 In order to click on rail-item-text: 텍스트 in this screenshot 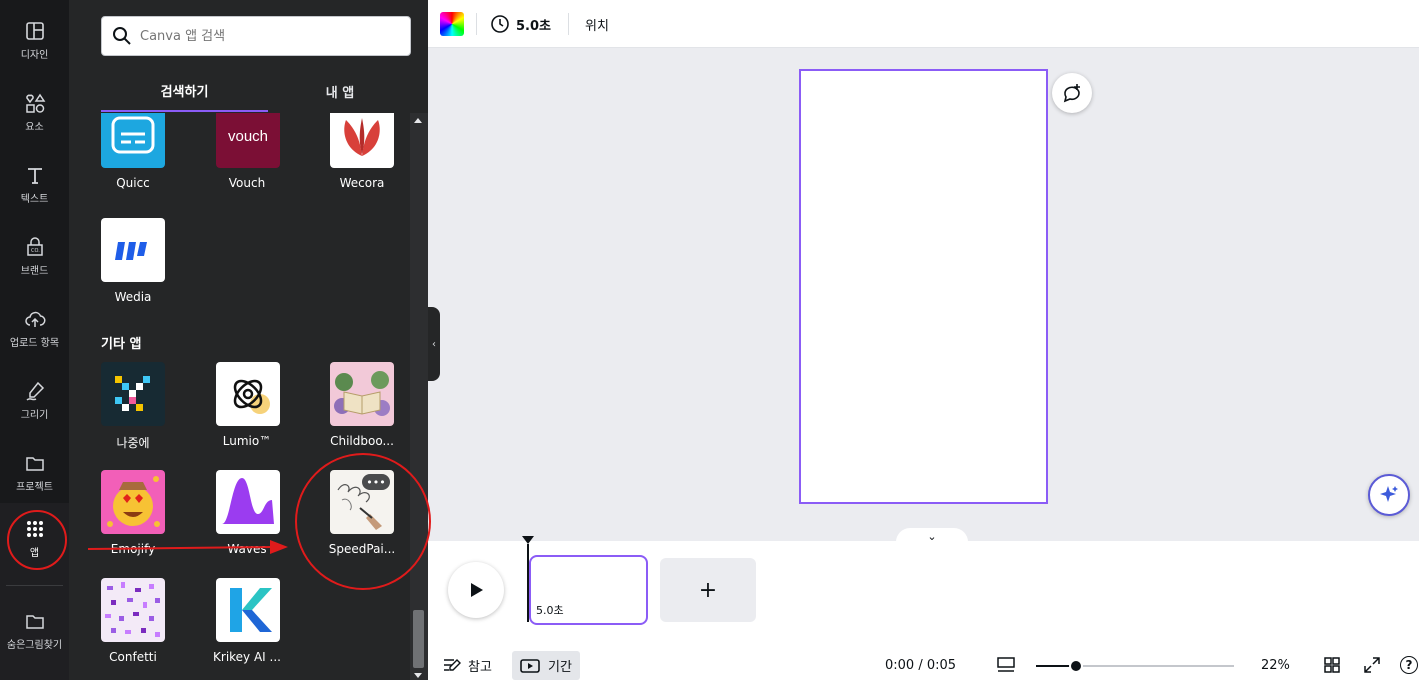, I will do `click(34, 184)`.